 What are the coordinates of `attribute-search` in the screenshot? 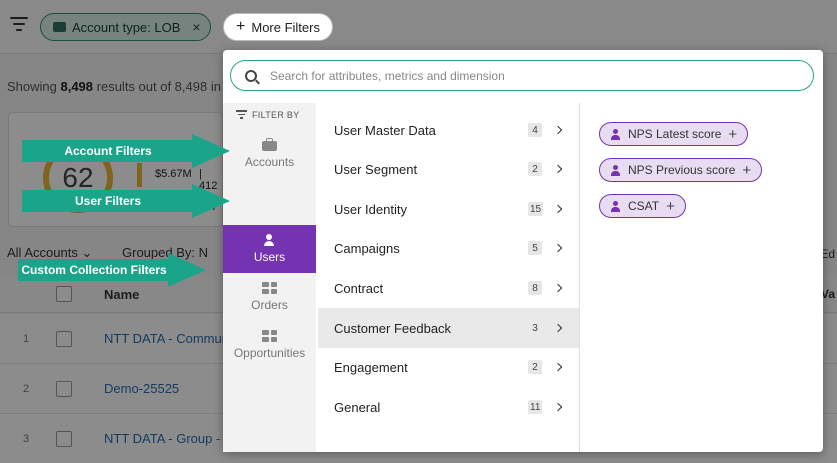 It's located at (522, 75).